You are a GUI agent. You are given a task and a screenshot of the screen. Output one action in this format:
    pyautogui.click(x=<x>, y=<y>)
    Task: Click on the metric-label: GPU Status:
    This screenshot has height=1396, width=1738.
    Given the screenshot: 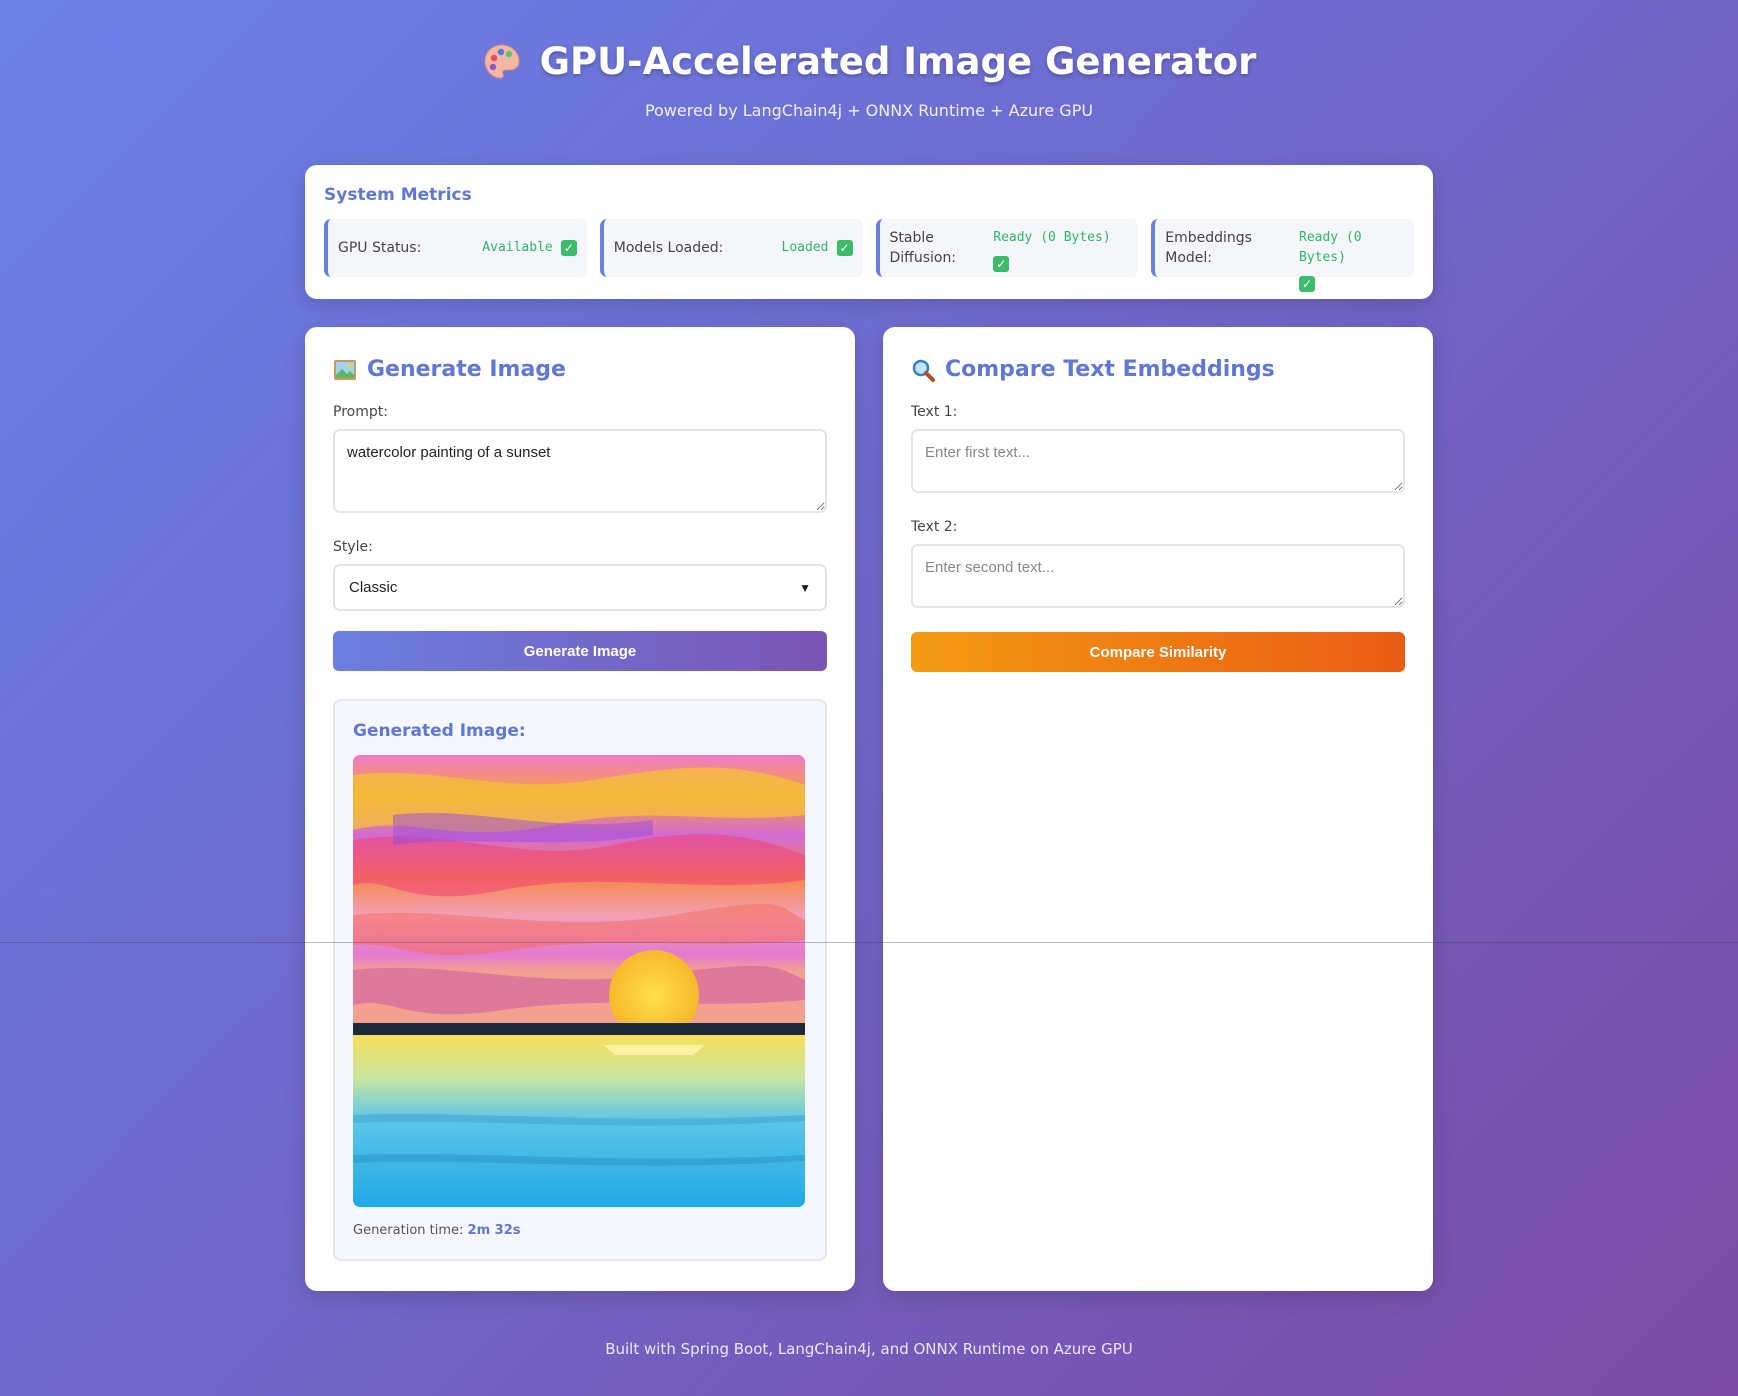 What is the action you would take?
    pyautogui.click(x=380, y=248)
    